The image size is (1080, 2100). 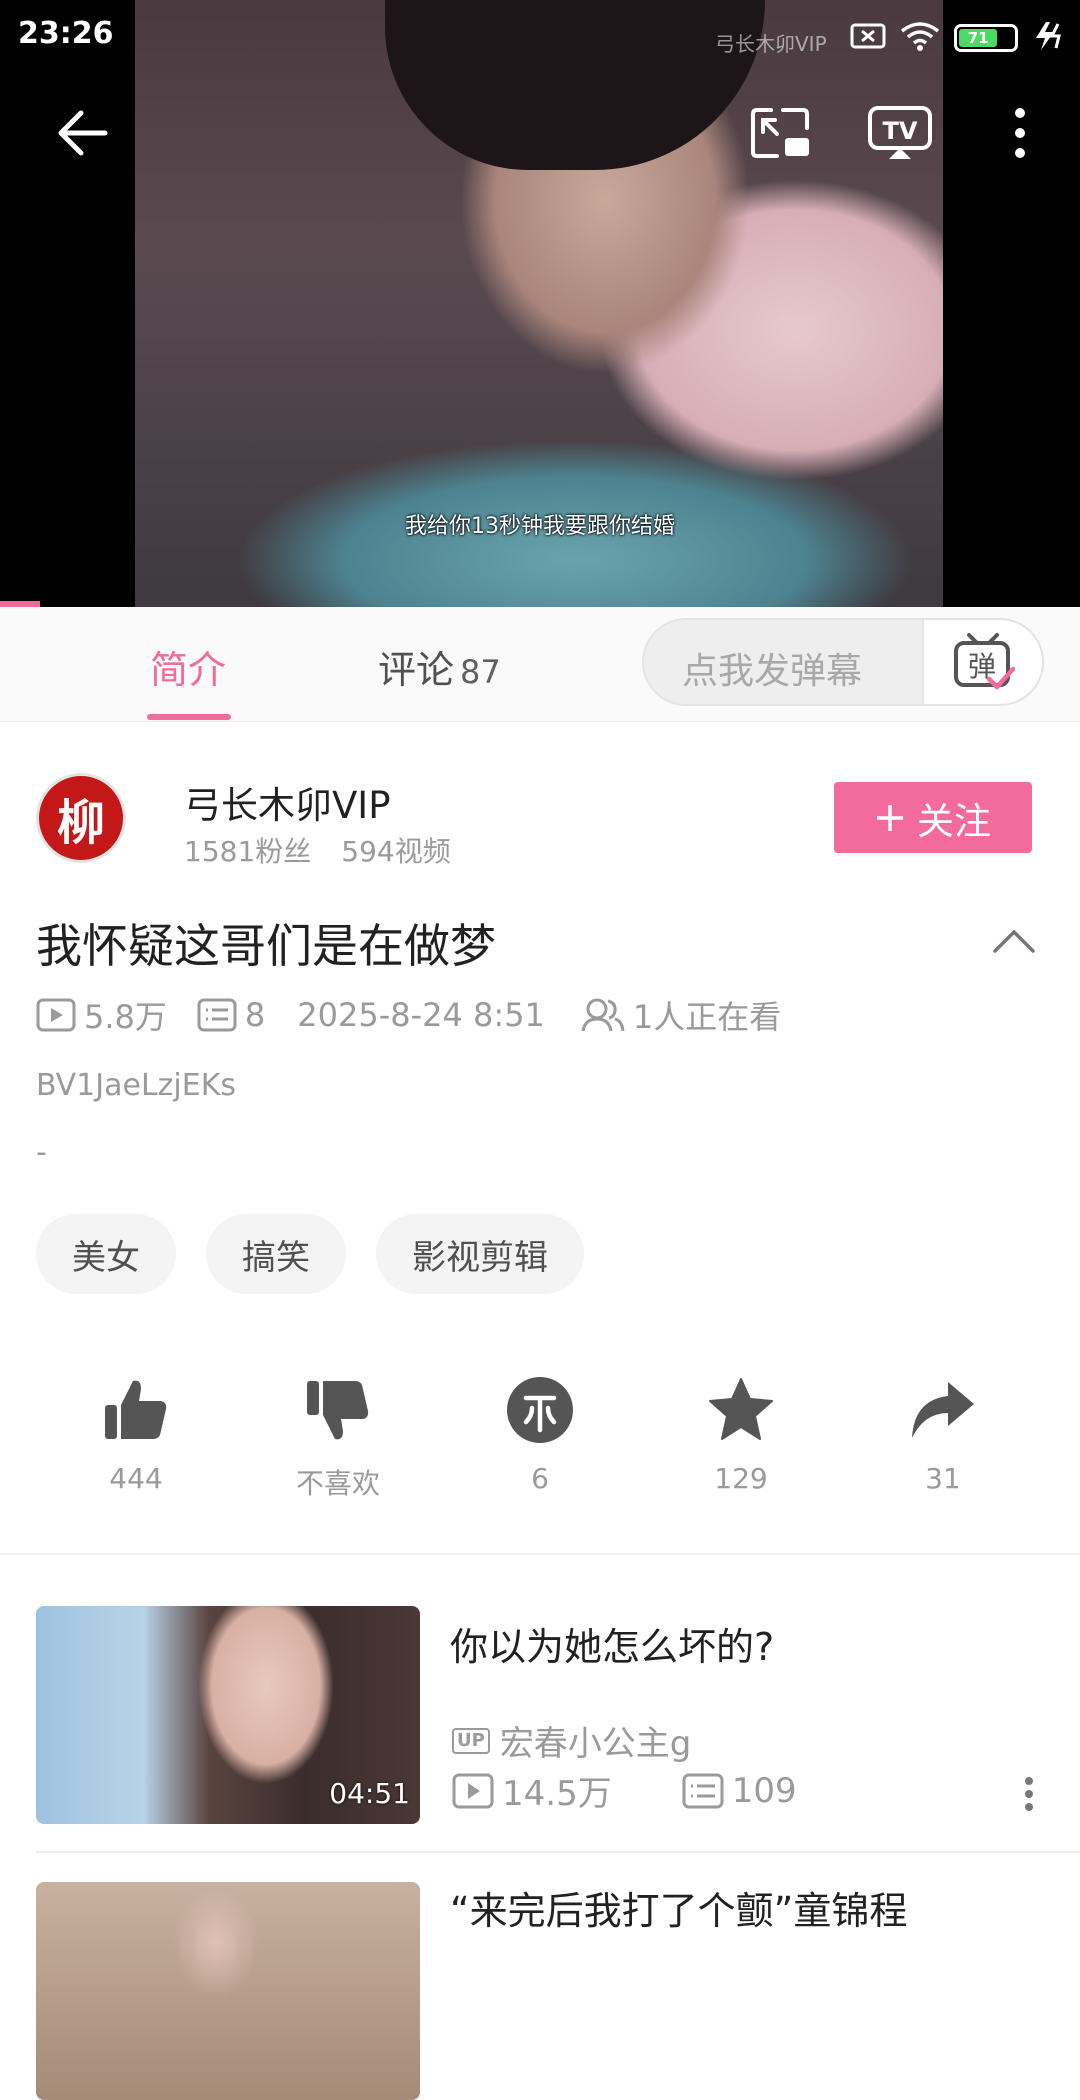 I want to click on cast-tv-button: TV, so click(x=900, y=133).